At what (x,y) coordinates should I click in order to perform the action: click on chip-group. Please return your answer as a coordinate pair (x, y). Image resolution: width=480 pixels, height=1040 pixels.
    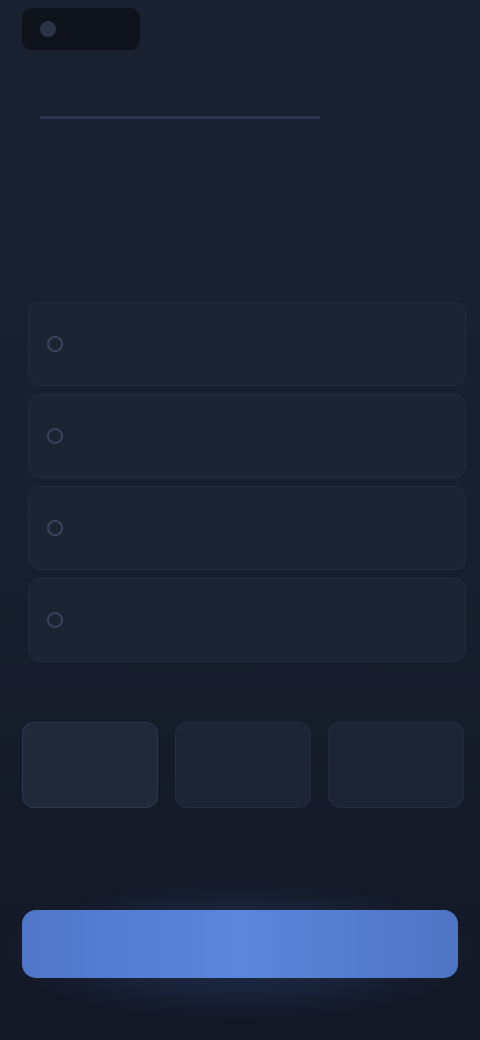
    Looking at the image, I should click on (243, 765).